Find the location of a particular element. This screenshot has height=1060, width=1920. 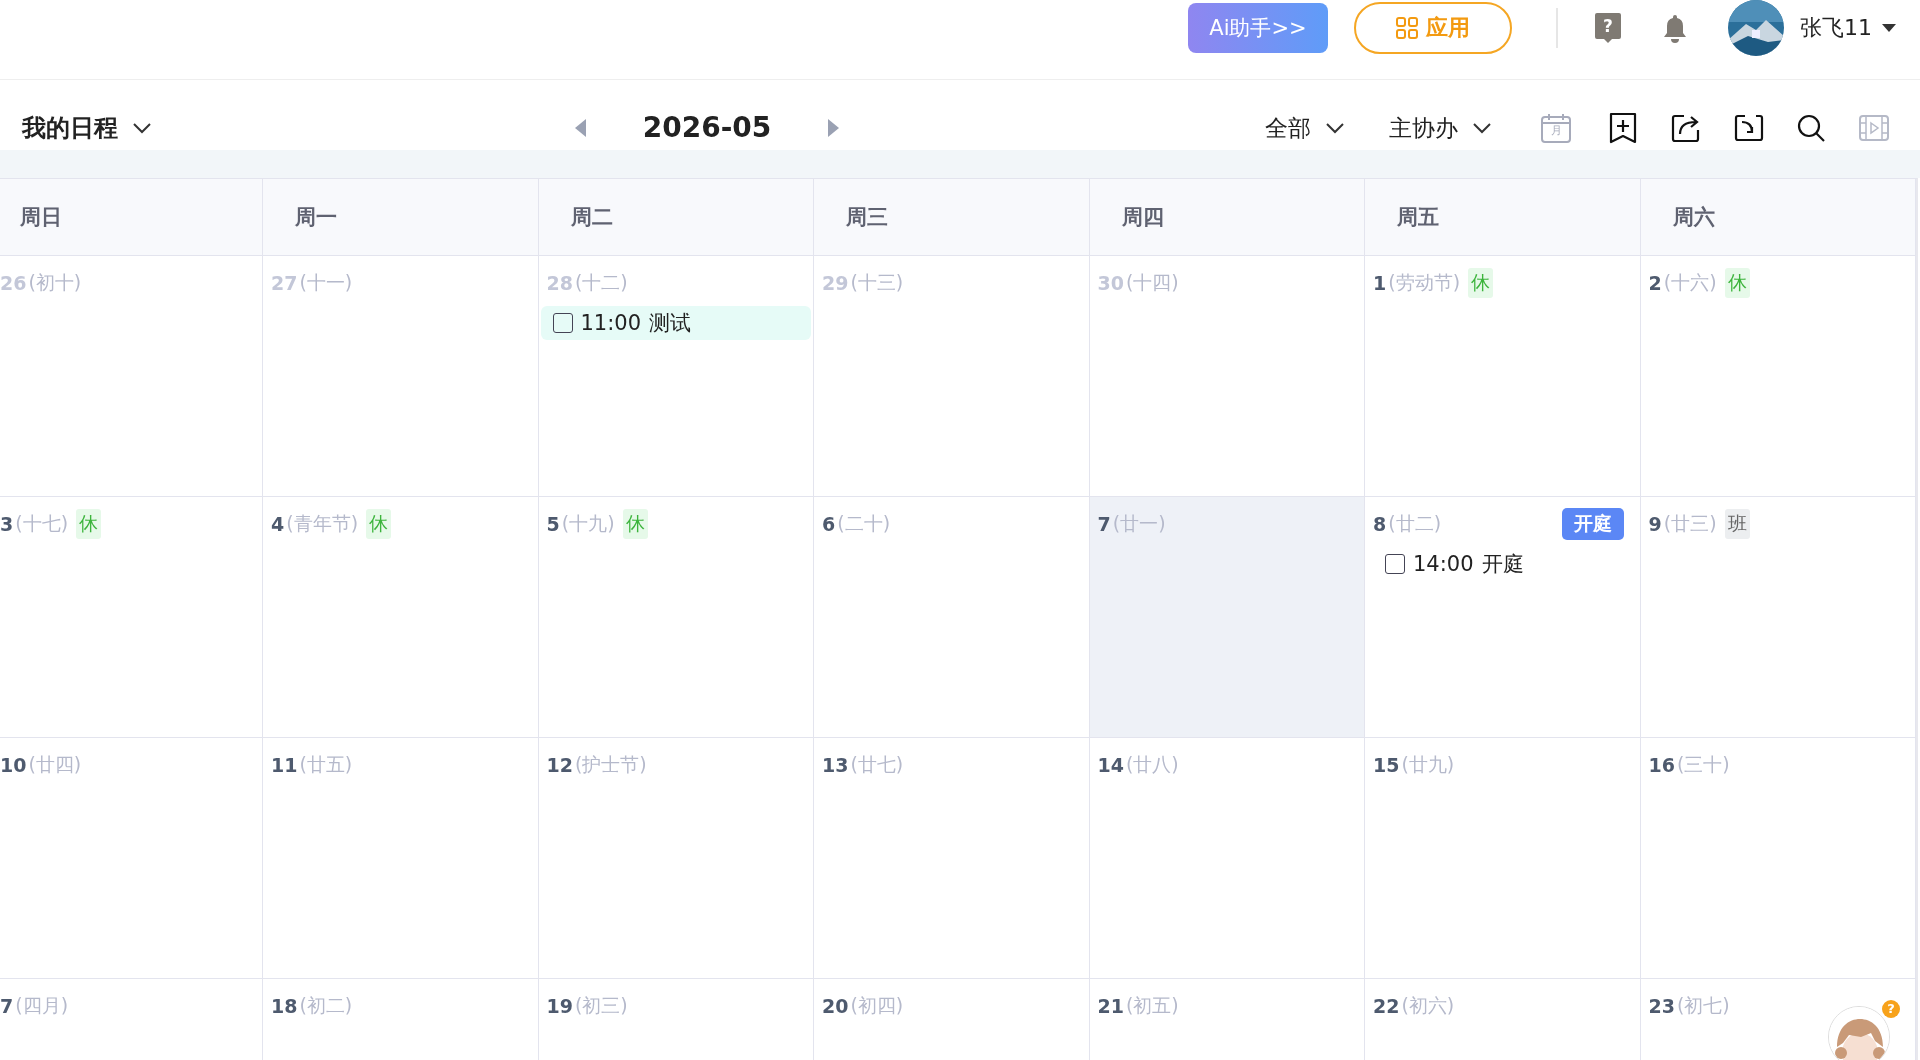

day-cell: 16(三十) is located at coordinates (1778, 858).